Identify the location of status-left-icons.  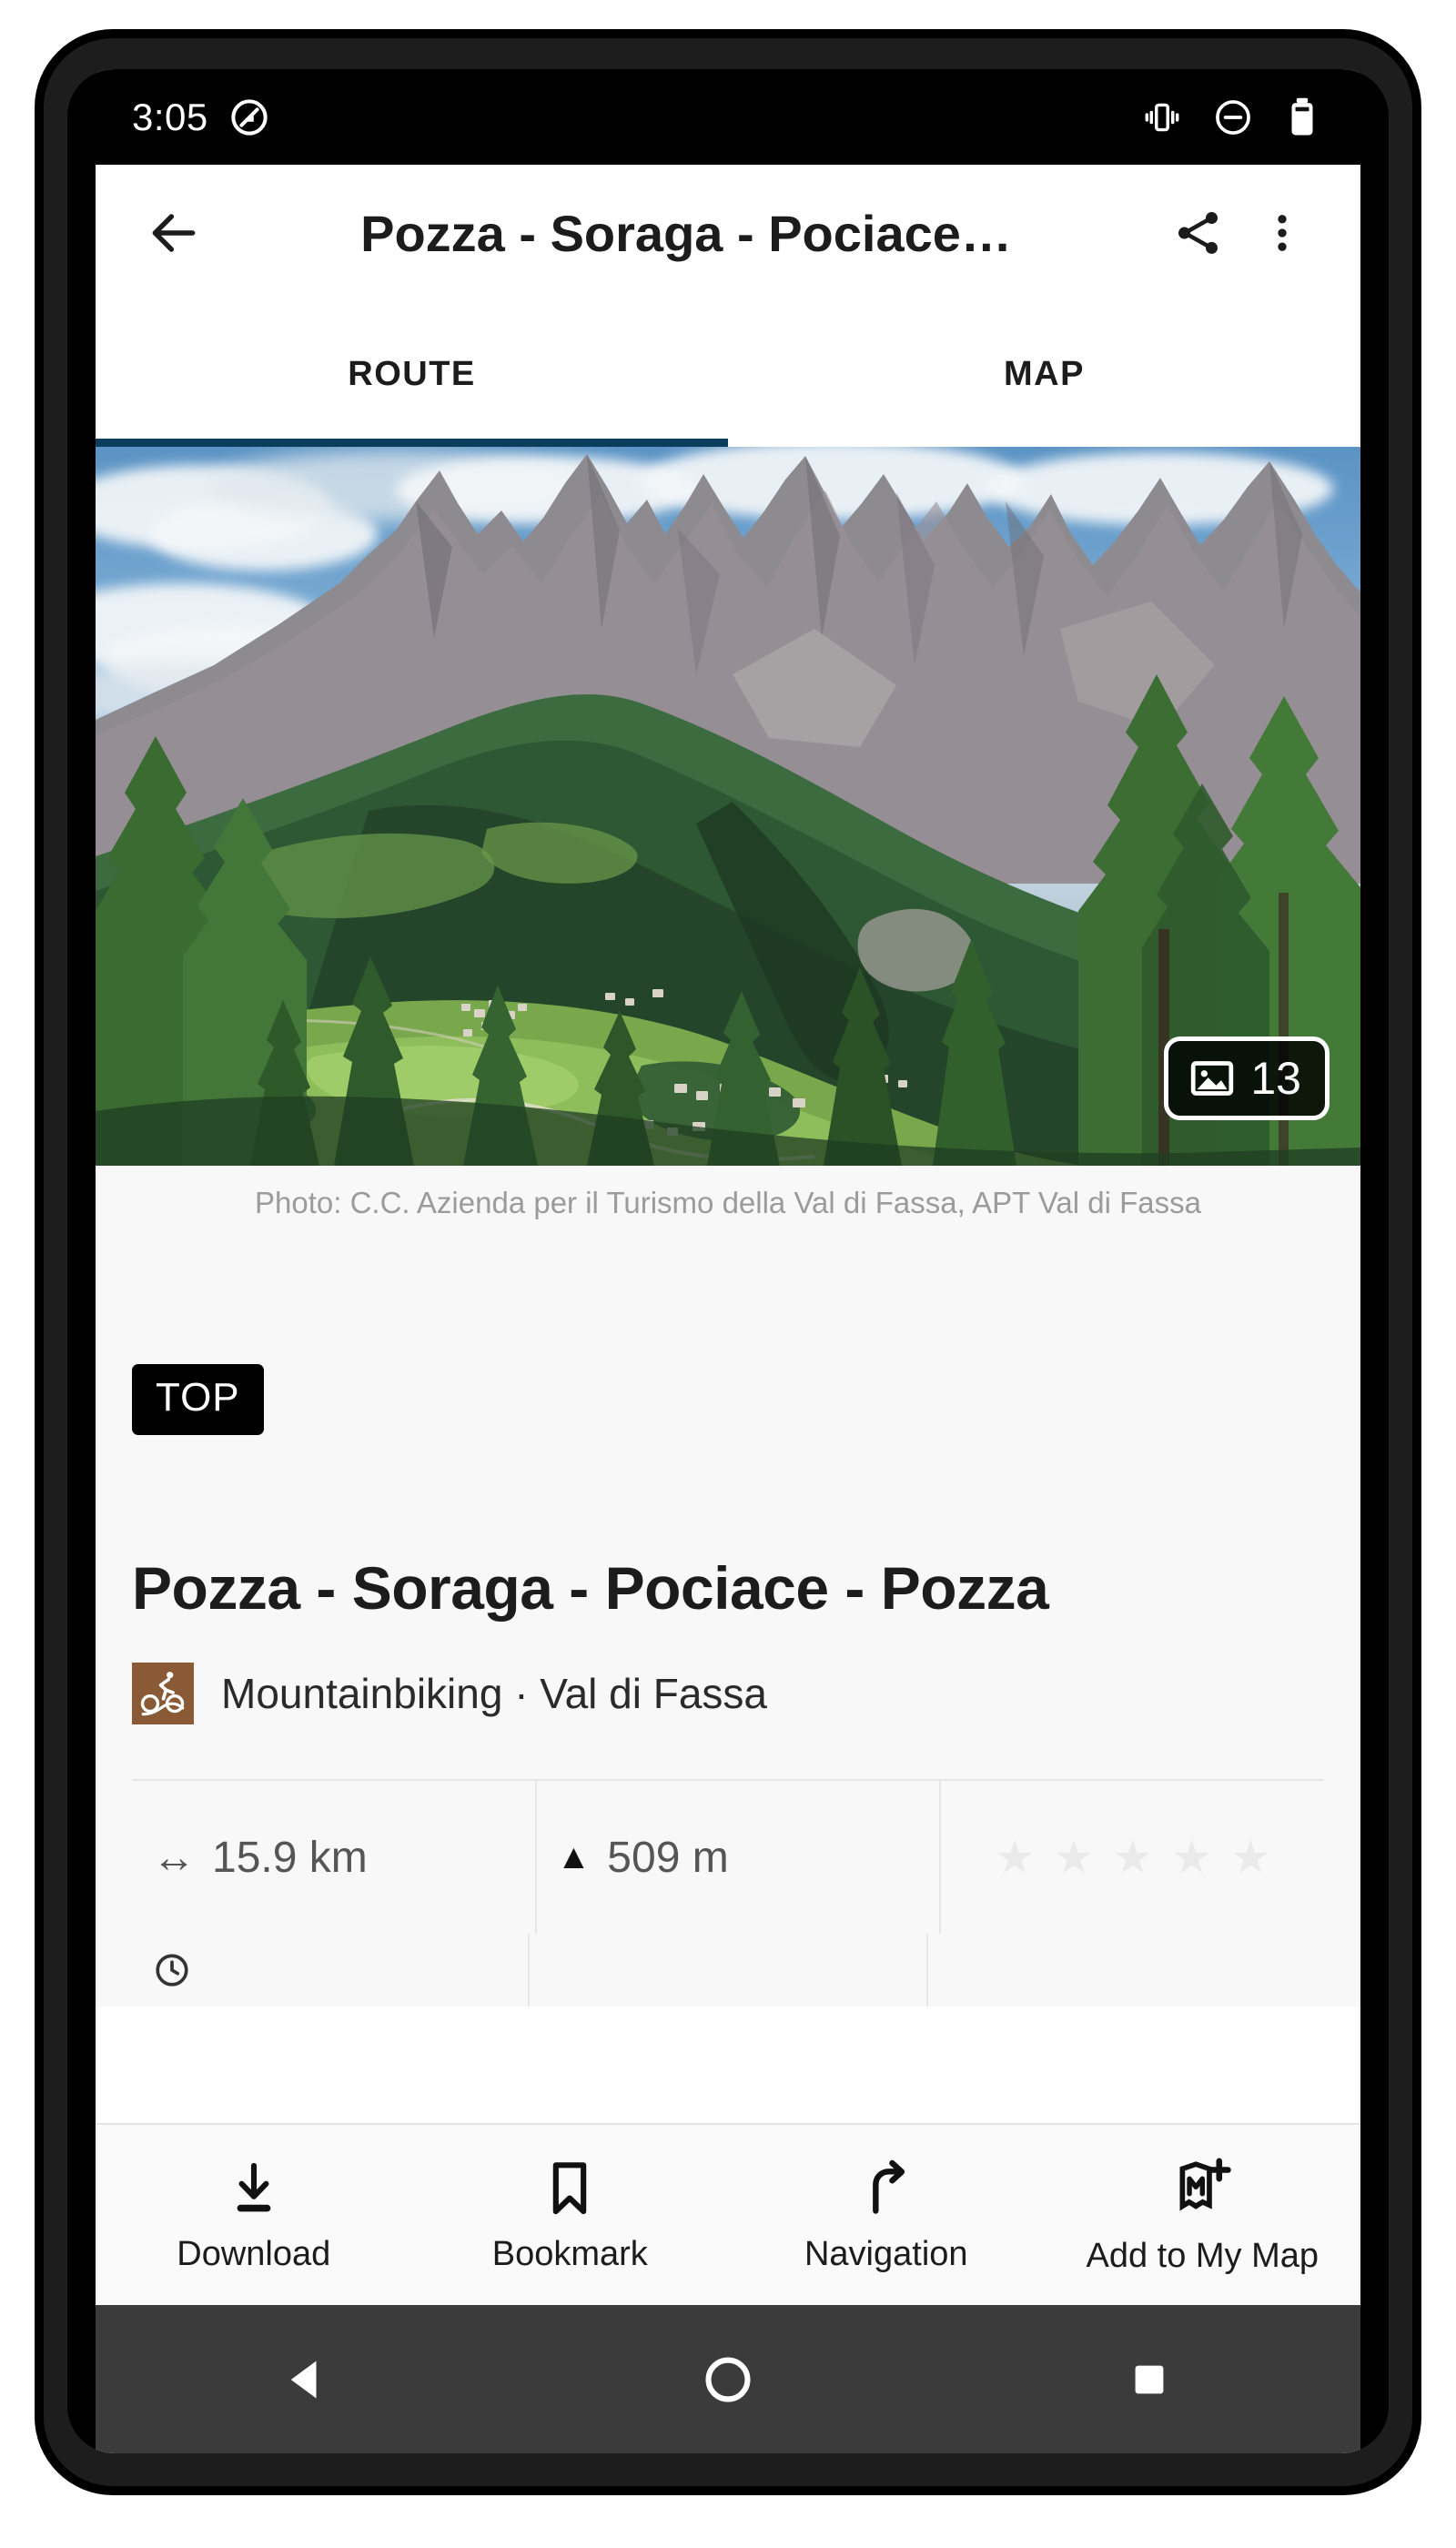
(249, 117).